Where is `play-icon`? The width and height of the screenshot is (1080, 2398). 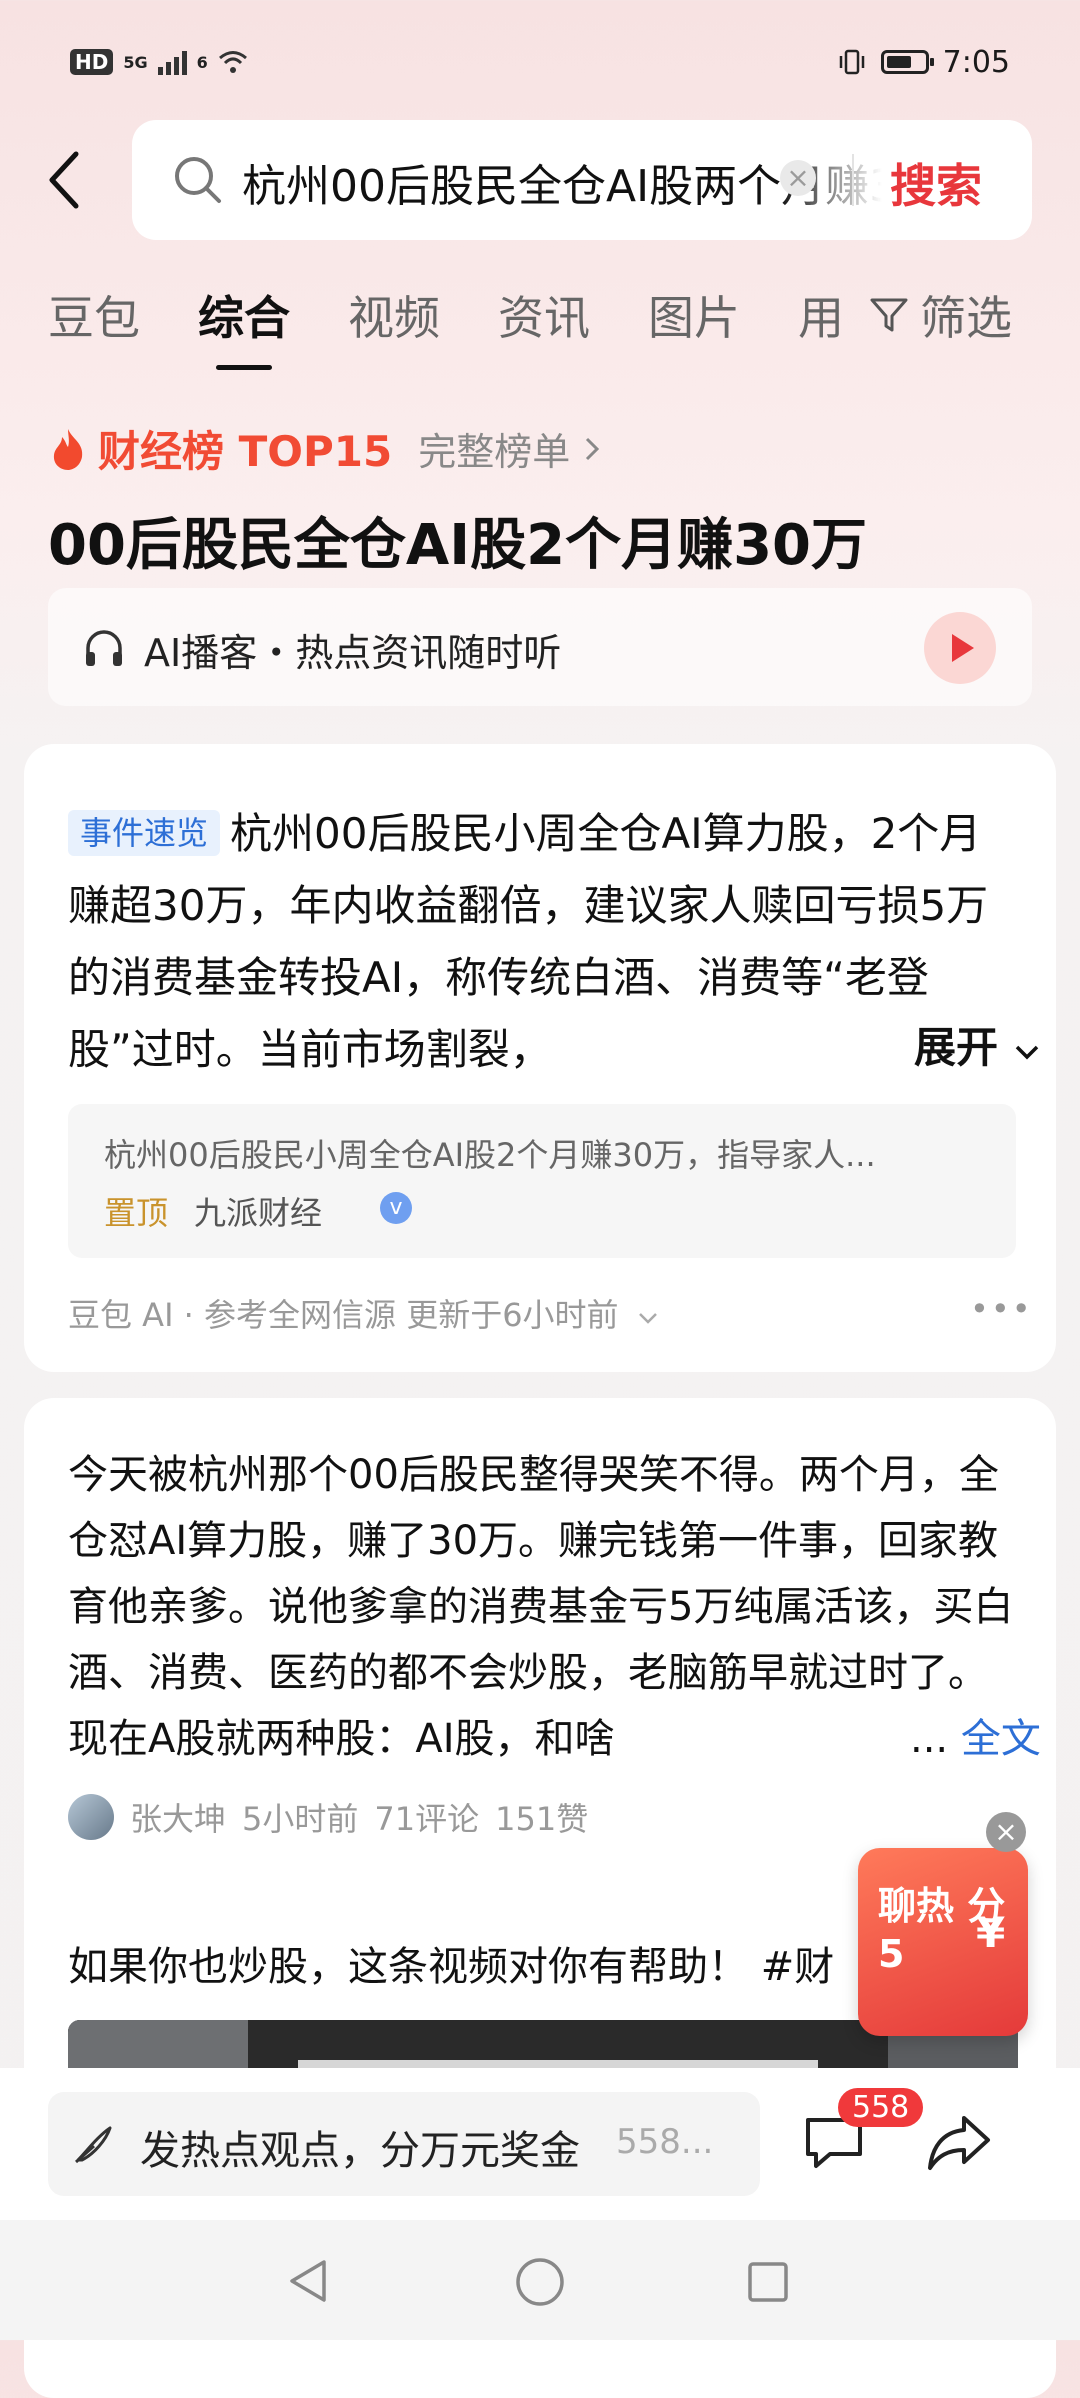
play-icon is located at coordinates (963, 648).